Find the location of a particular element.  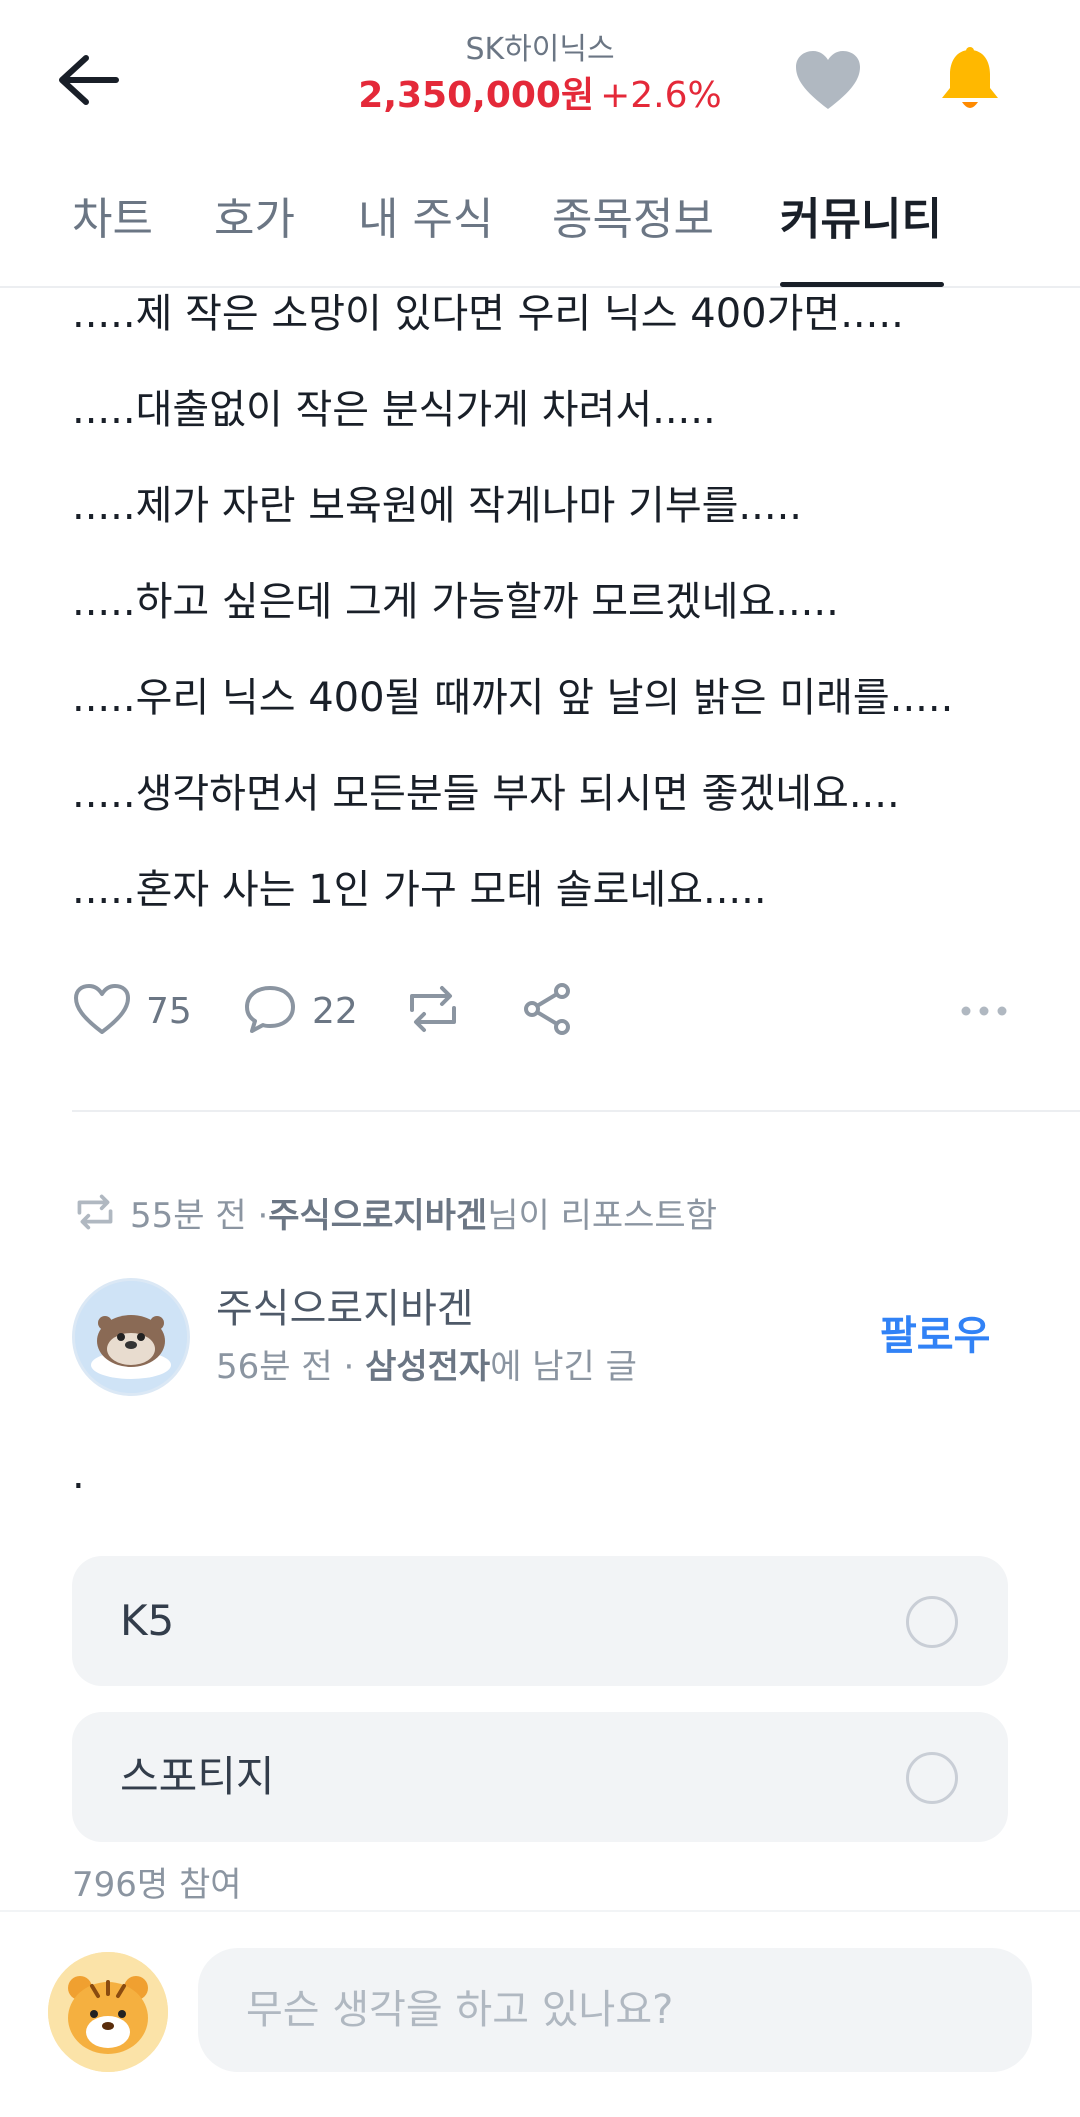

repost-button is located at coordinates (433, 1011).